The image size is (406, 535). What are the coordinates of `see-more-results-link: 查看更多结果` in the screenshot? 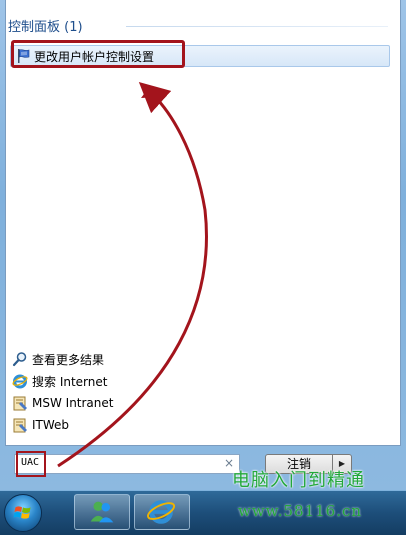 It's located at (58, 359).